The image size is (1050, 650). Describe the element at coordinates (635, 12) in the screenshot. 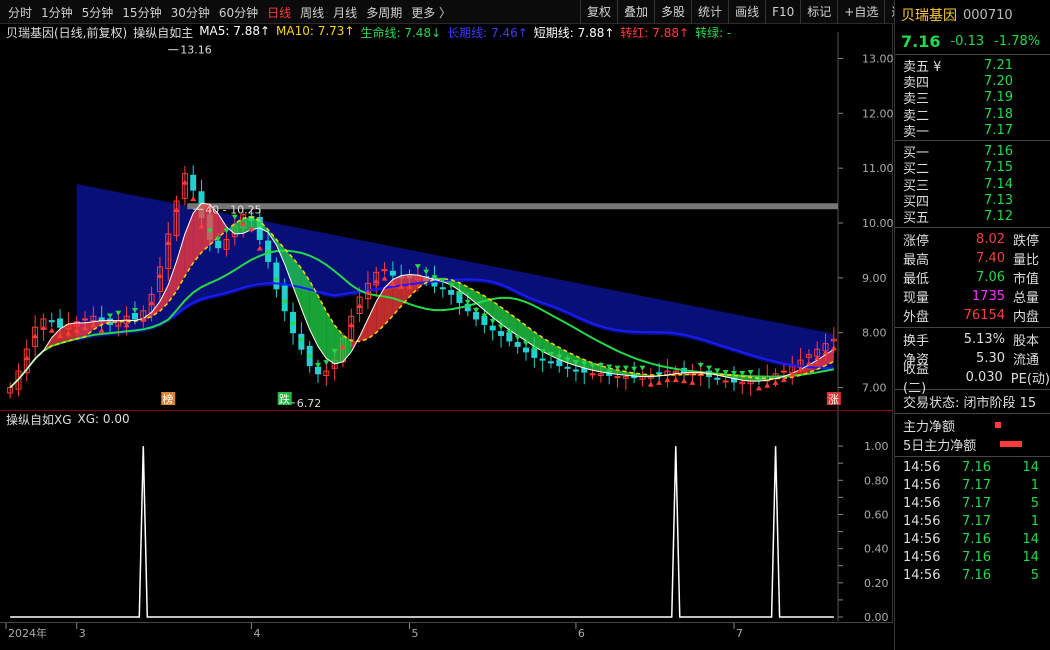

I see `tool-button-1: 叠加` at that location.